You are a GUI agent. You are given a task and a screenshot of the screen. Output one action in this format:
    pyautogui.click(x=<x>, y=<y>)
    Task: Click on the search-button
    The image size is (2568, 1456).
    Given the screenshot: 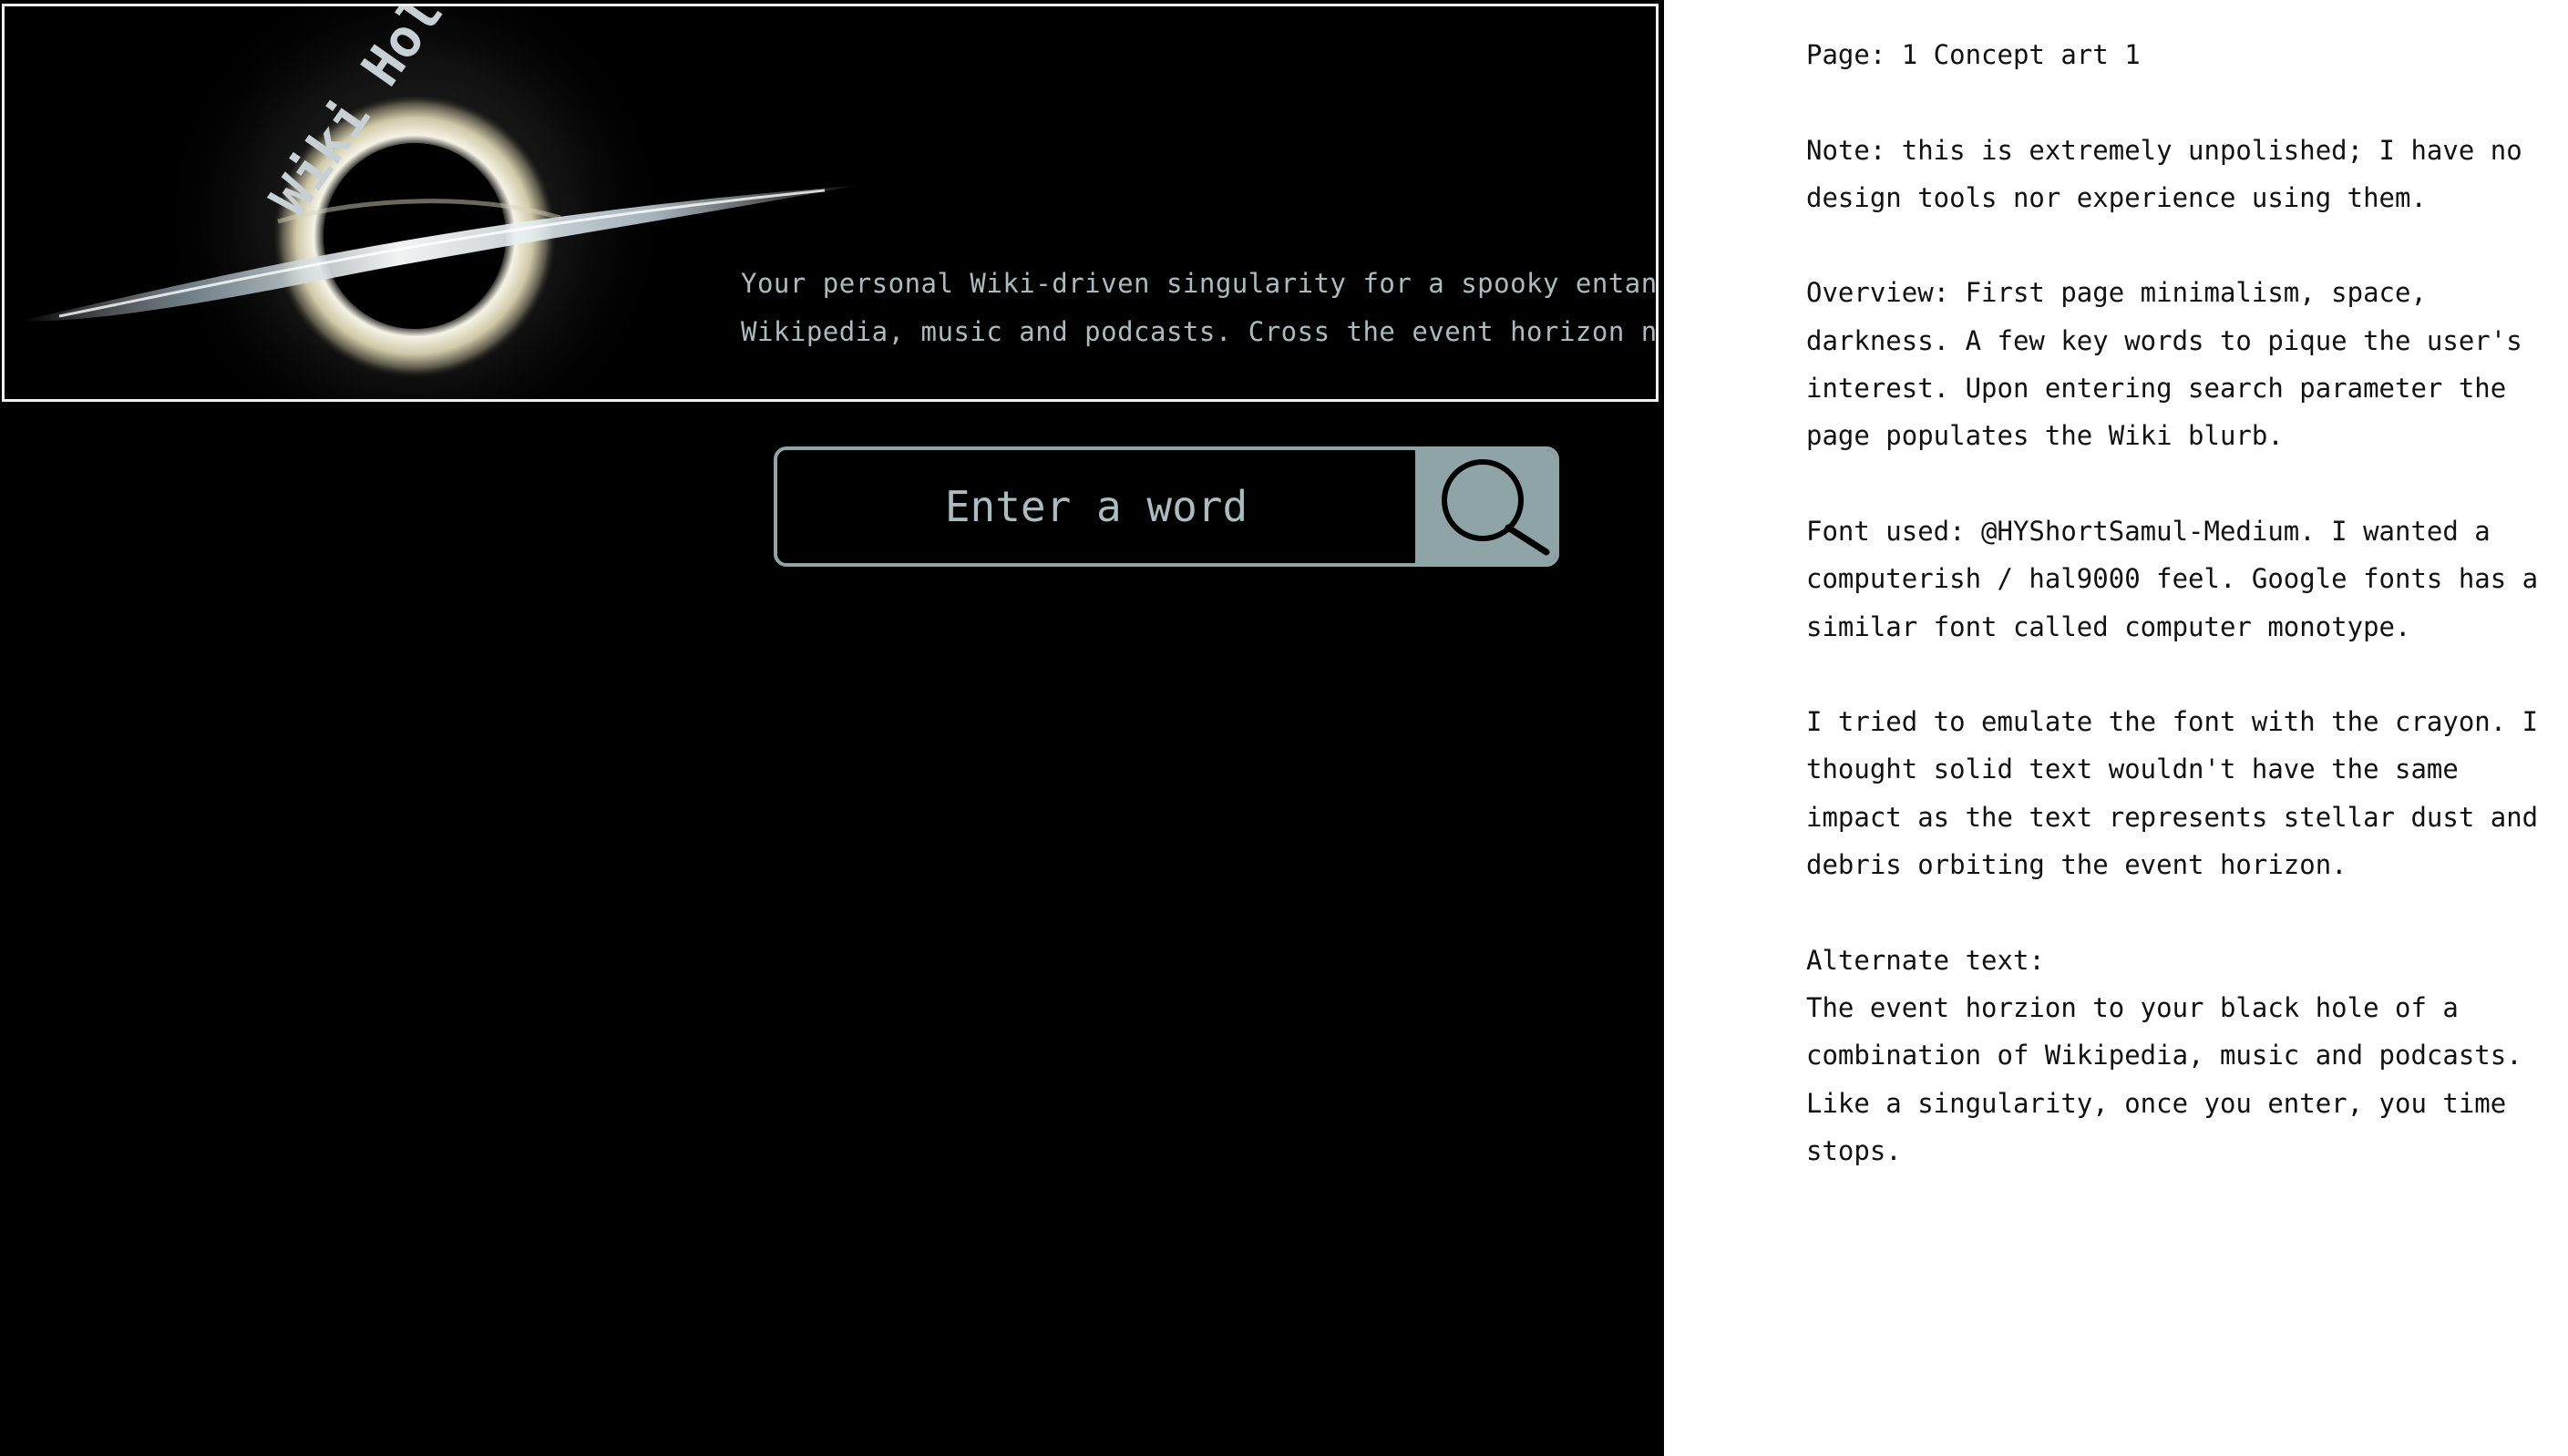 What is the action you would take?
    pyautogui.click(x=1486, y=506)
    